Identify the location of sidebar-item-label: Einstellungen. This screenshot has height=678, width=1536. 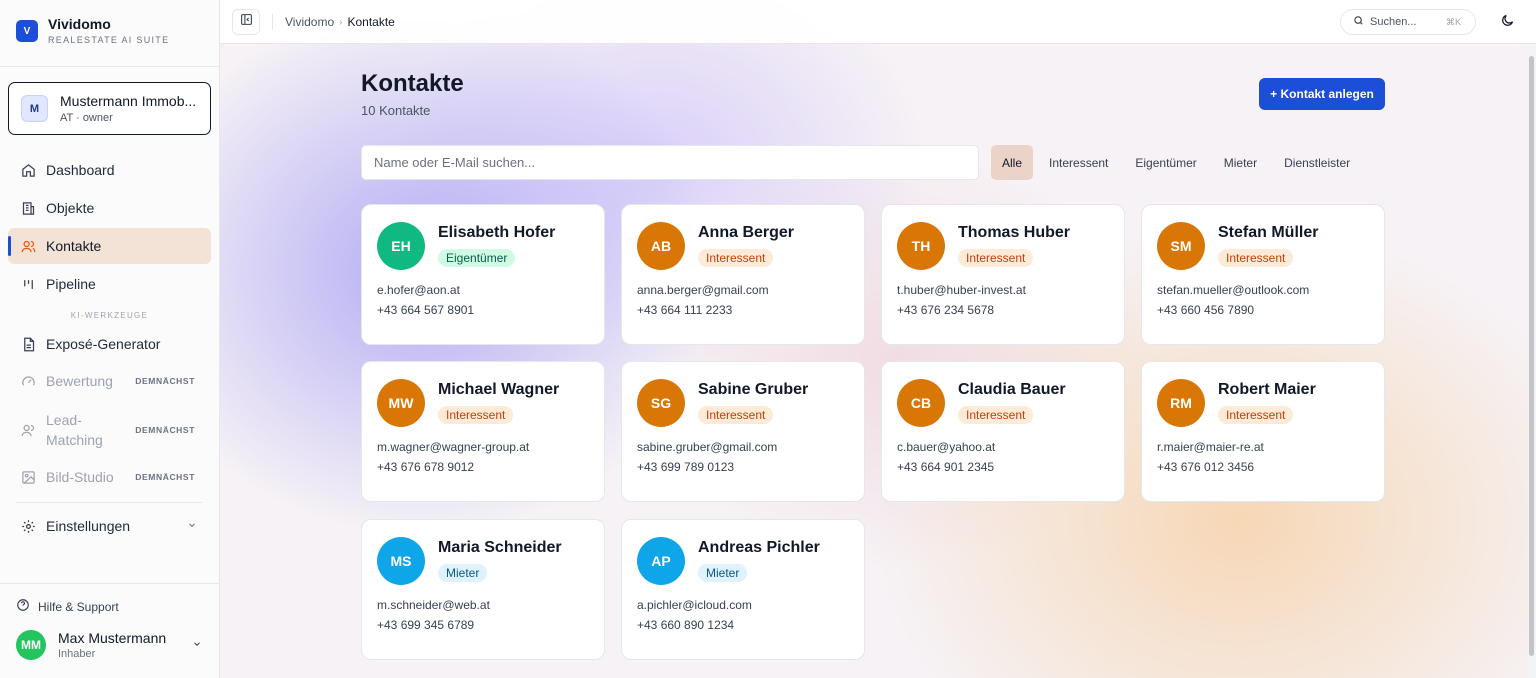
(88, 526).